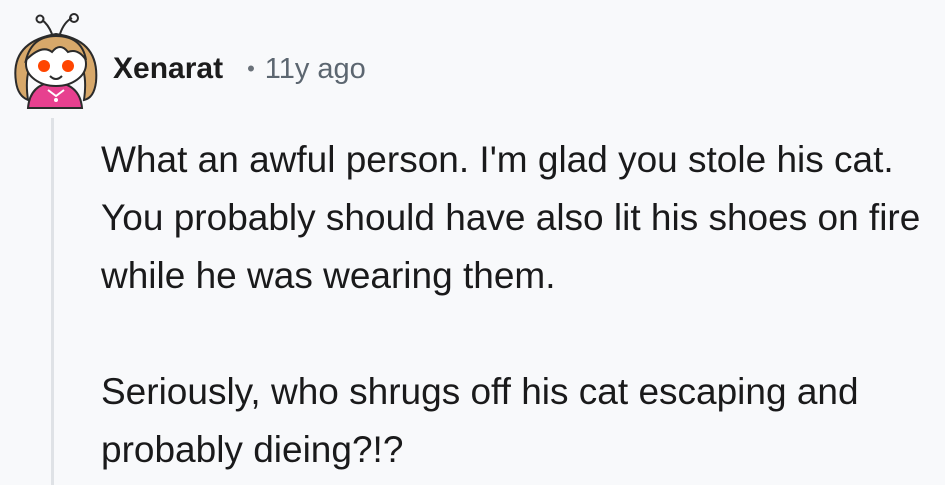 This screenshot has width=945, height=485. I want to click on username-link: Xenarat, so click(168, 69).